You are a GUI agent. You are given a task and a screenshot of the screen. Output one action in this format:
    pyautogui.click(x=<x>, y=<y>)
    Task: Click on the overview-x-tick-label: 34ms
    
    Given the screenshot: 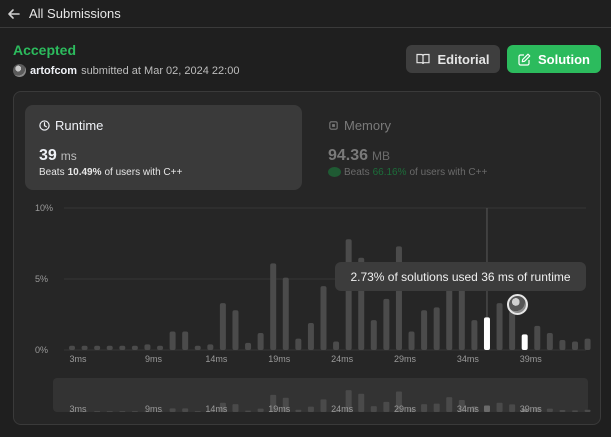 What is the action you would take?
    pyautogui.click(x=468, y=409)
    